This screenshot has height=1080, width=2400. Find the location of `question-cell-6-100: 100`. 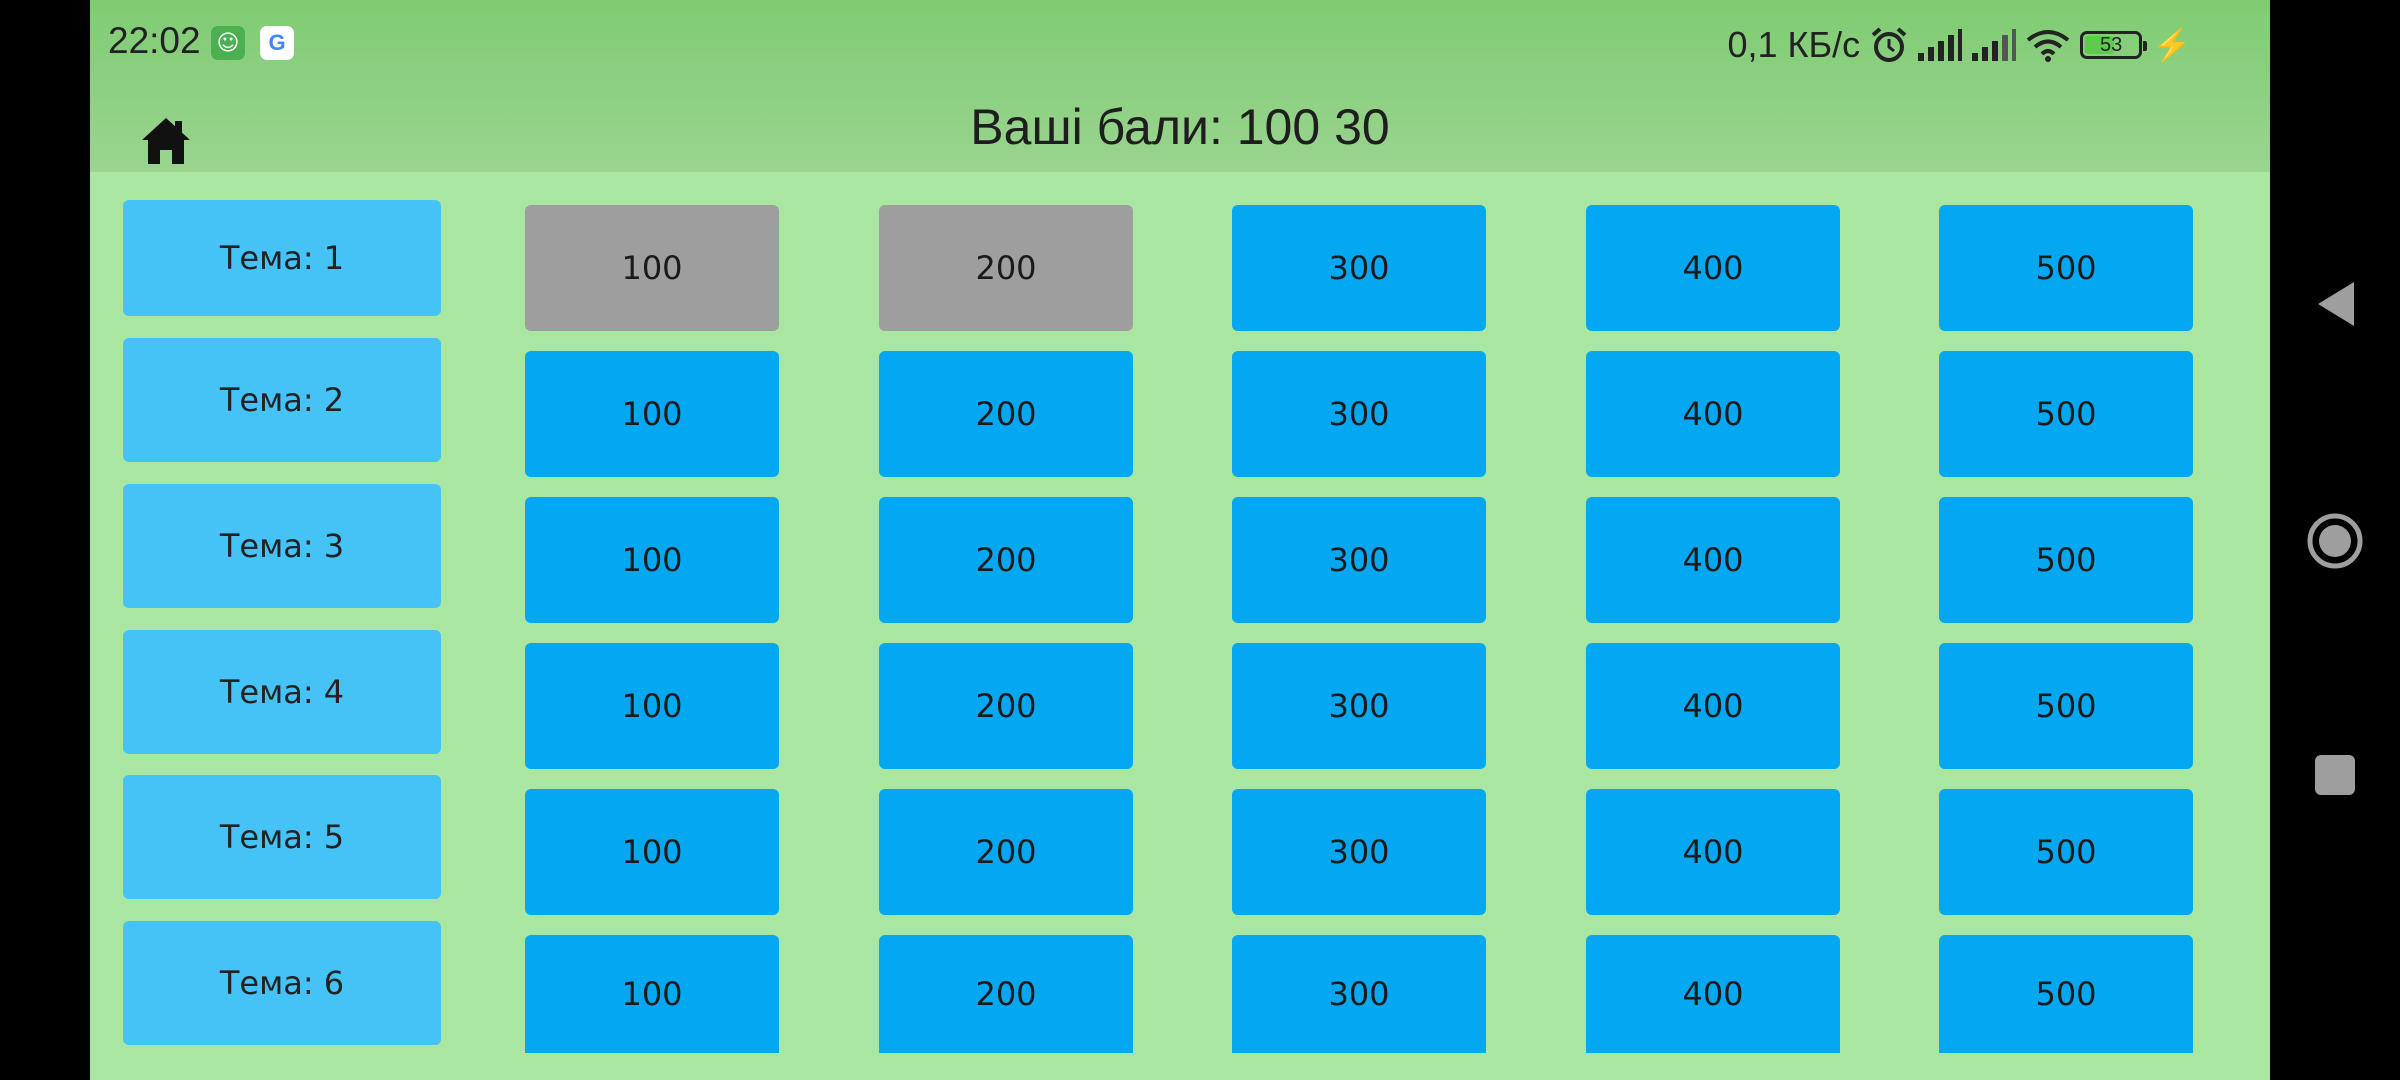

question-cell-6-100: 100 is located at coordinates (652, 994).